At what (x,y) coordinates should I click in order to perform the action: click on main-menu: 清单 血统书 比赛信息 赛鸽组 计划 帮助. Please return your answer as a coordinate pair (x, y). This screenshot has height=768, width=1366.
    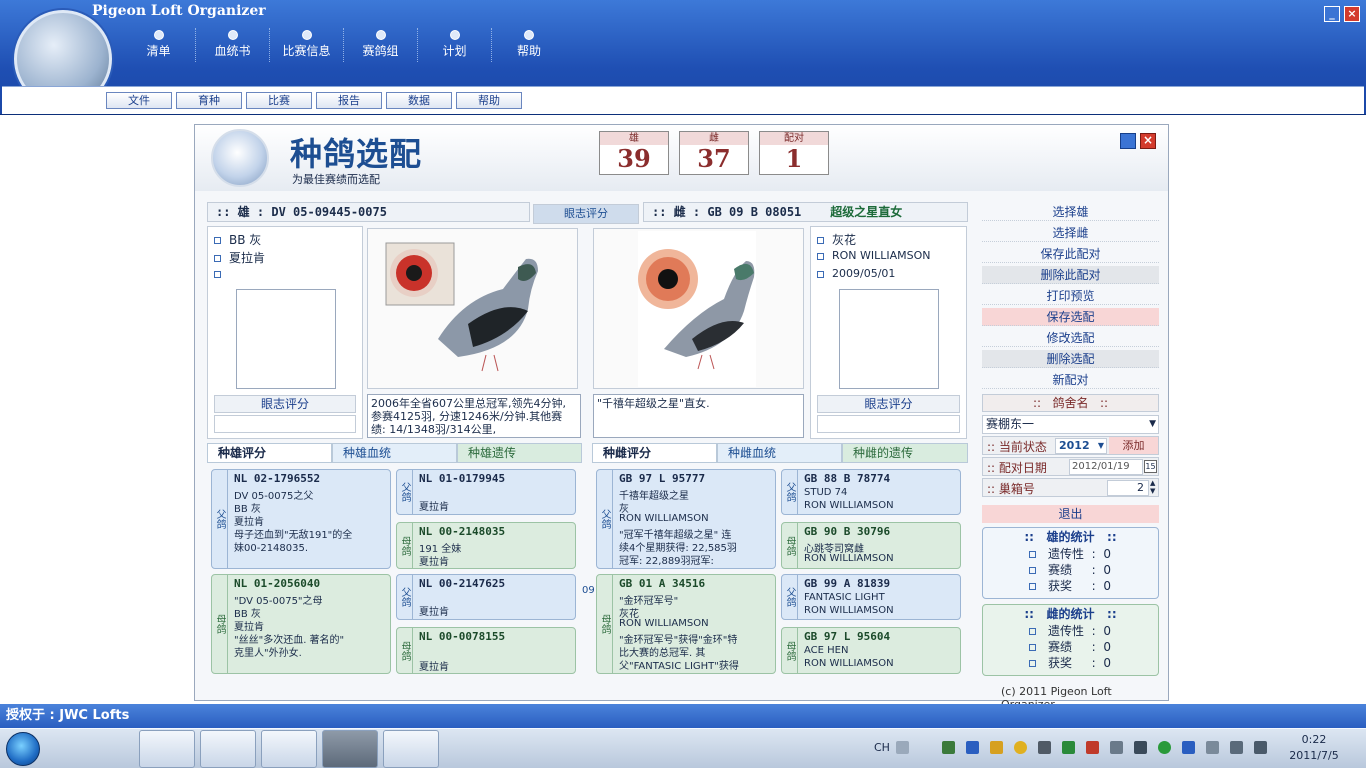
    Looking at the image, I should click on (344, 45).